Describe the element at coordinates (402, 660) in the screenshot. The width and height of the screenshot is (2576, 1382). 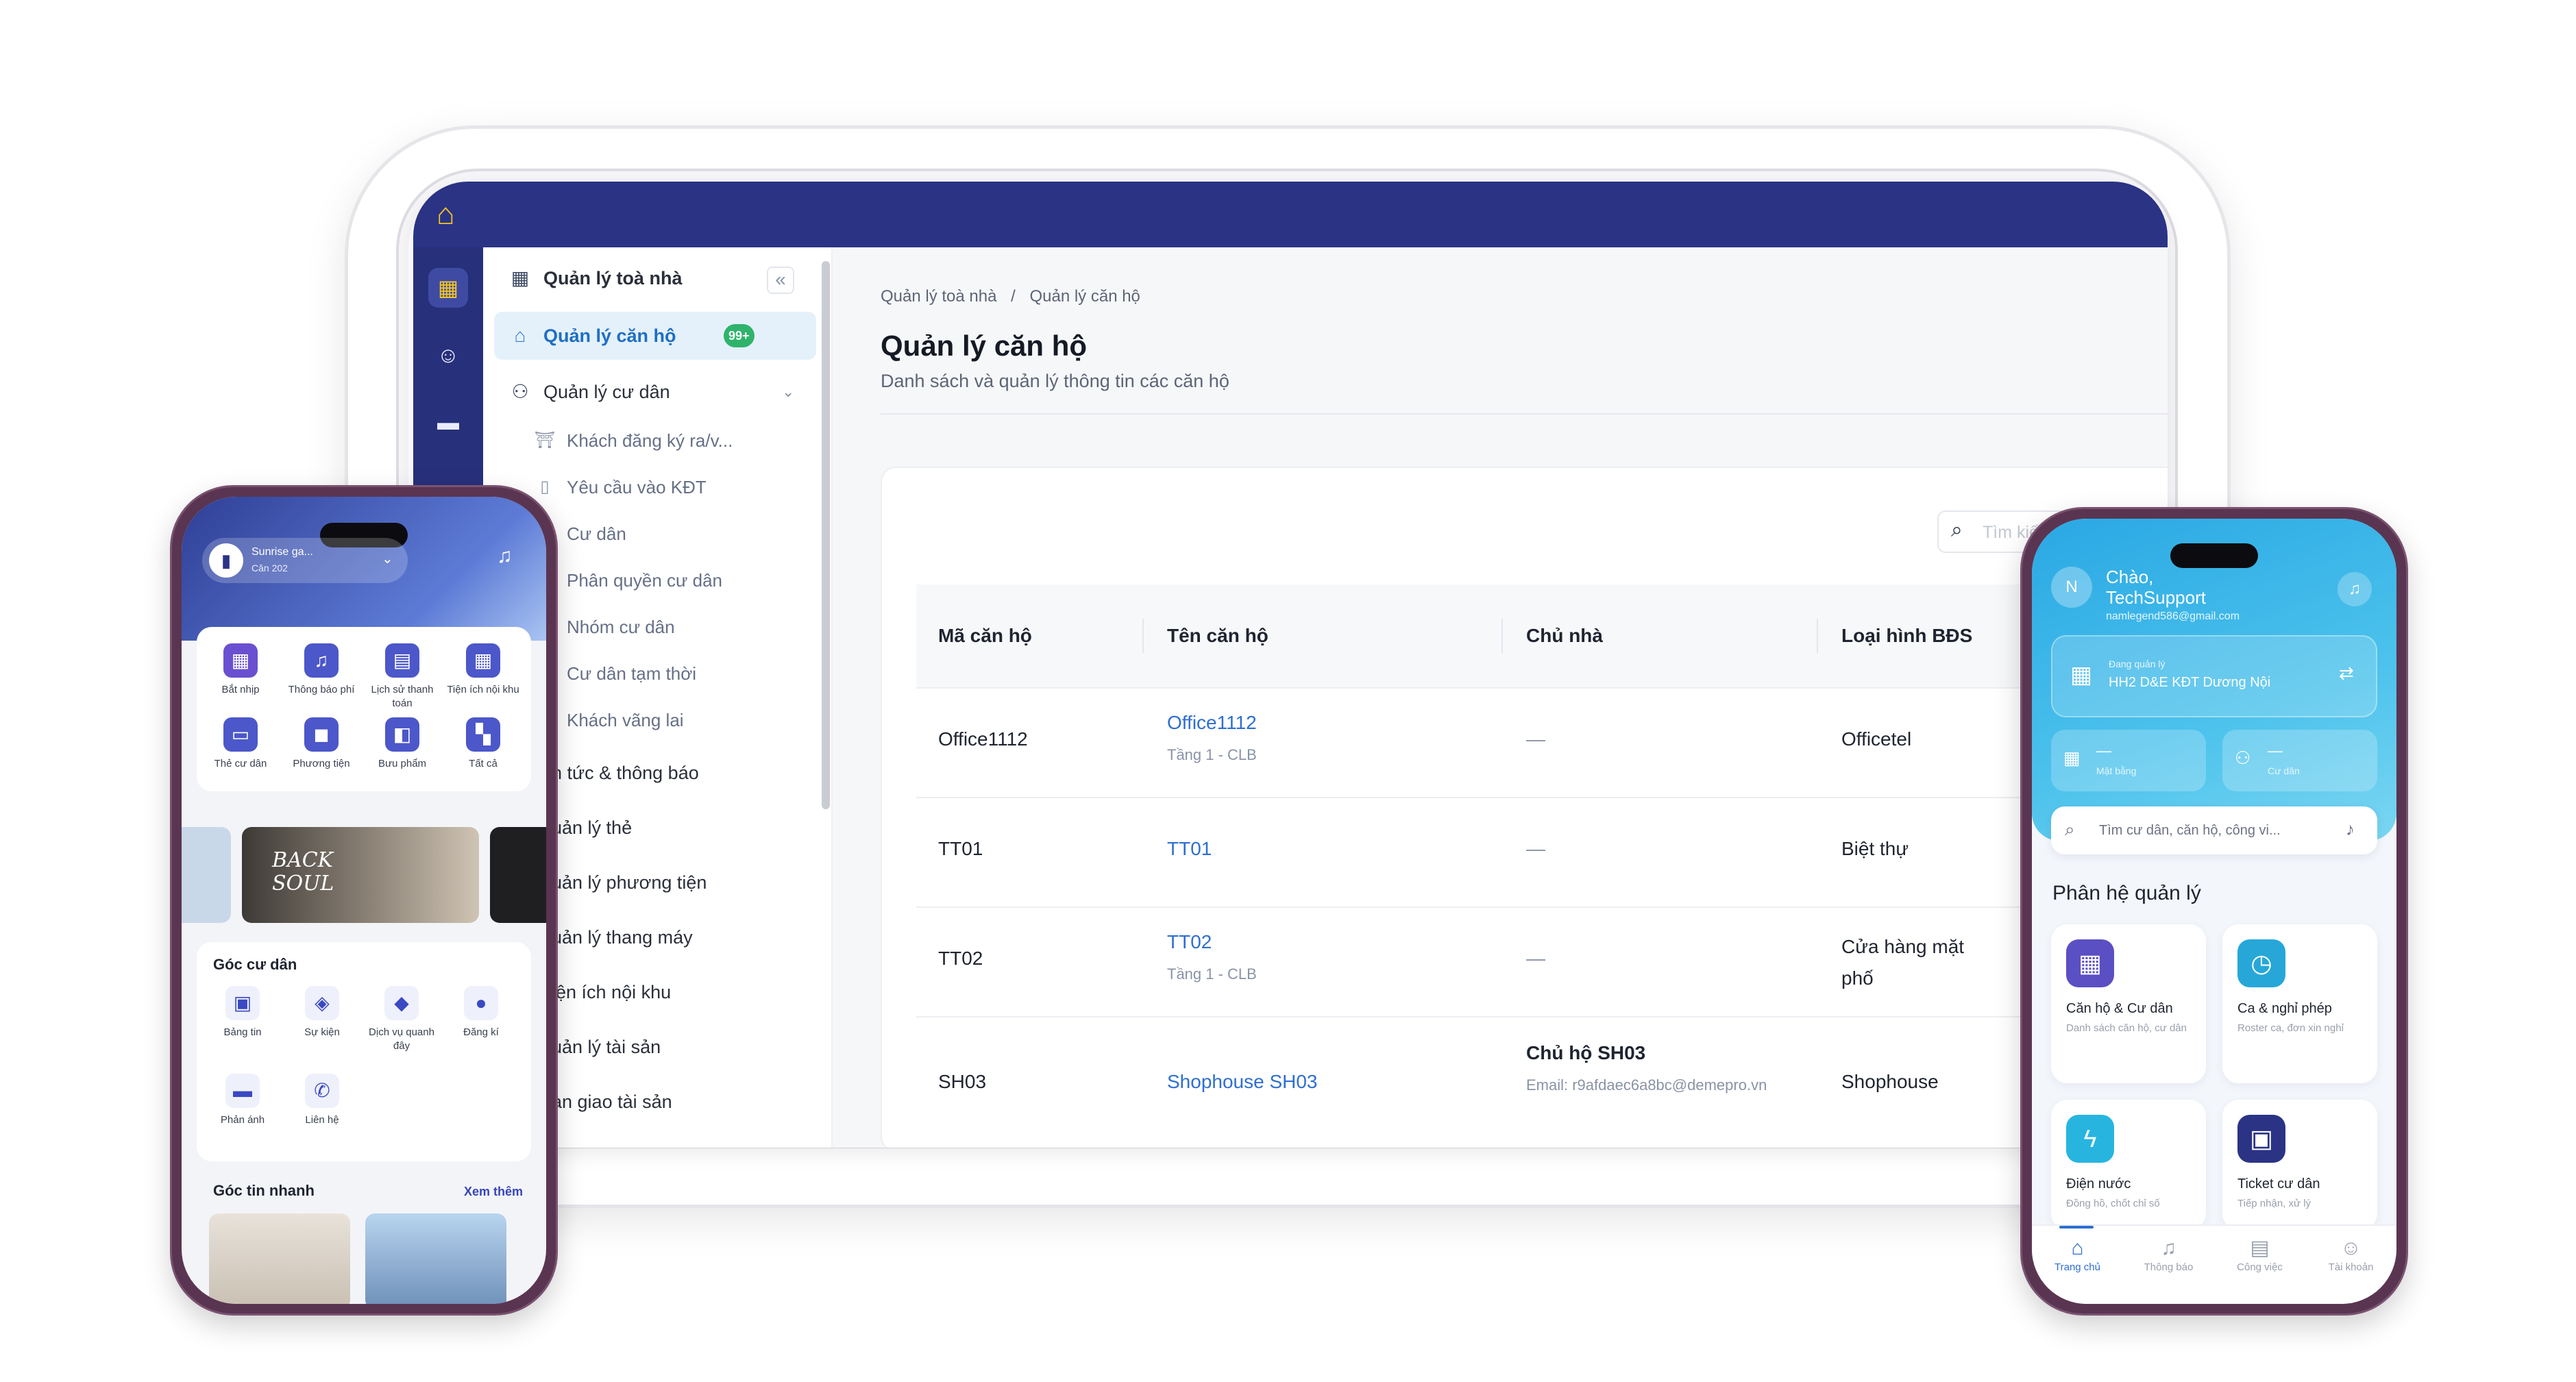
I see `receipt-icon: ▤` at that location.